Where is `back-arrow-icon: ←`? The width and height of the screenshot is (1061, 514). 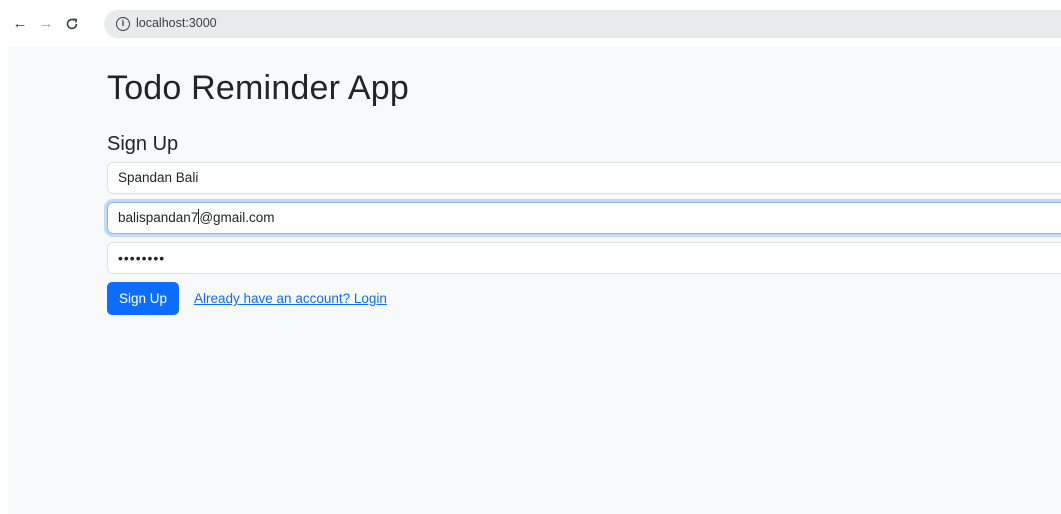
back-arrow-icon: ← is located at coordinates (20, 24).